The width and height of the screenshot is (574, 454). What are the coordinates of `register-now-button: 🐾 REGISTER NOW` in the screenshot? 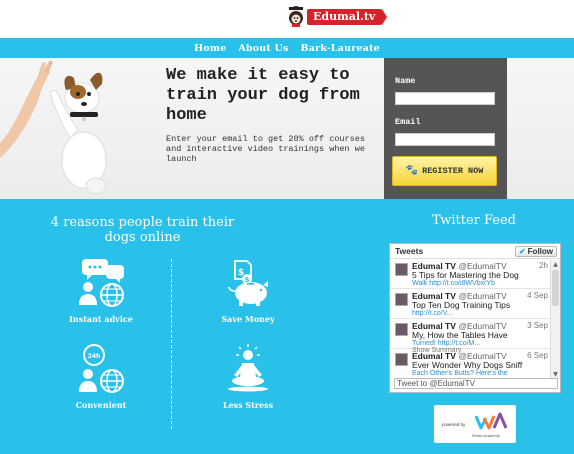 It's located at (444, 171).